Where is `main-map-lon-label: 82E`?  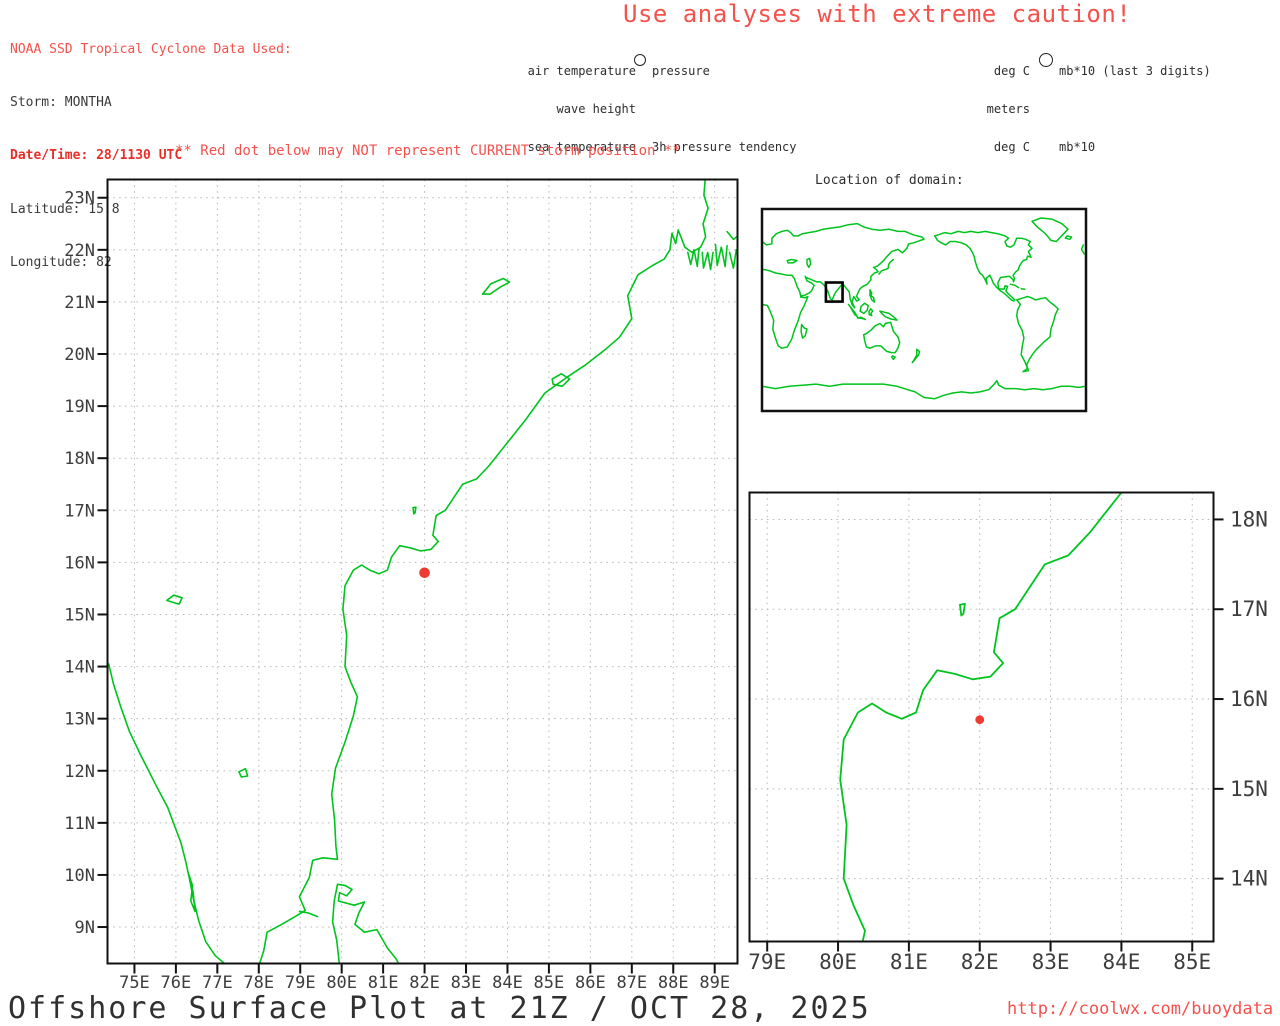
main-map-lon-label: 82E is located at coordinates (424, 983).